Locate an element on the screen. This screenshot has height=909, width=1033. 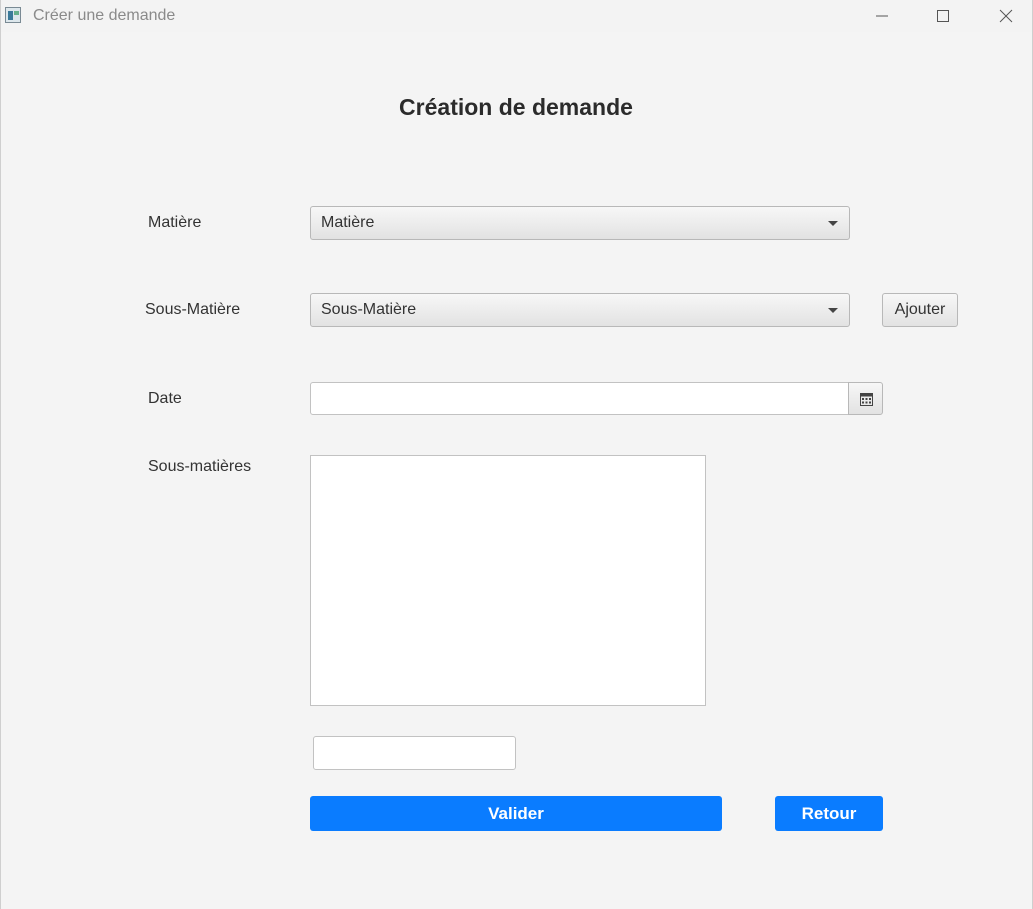
app-icon is located at coordinates (13, 15).